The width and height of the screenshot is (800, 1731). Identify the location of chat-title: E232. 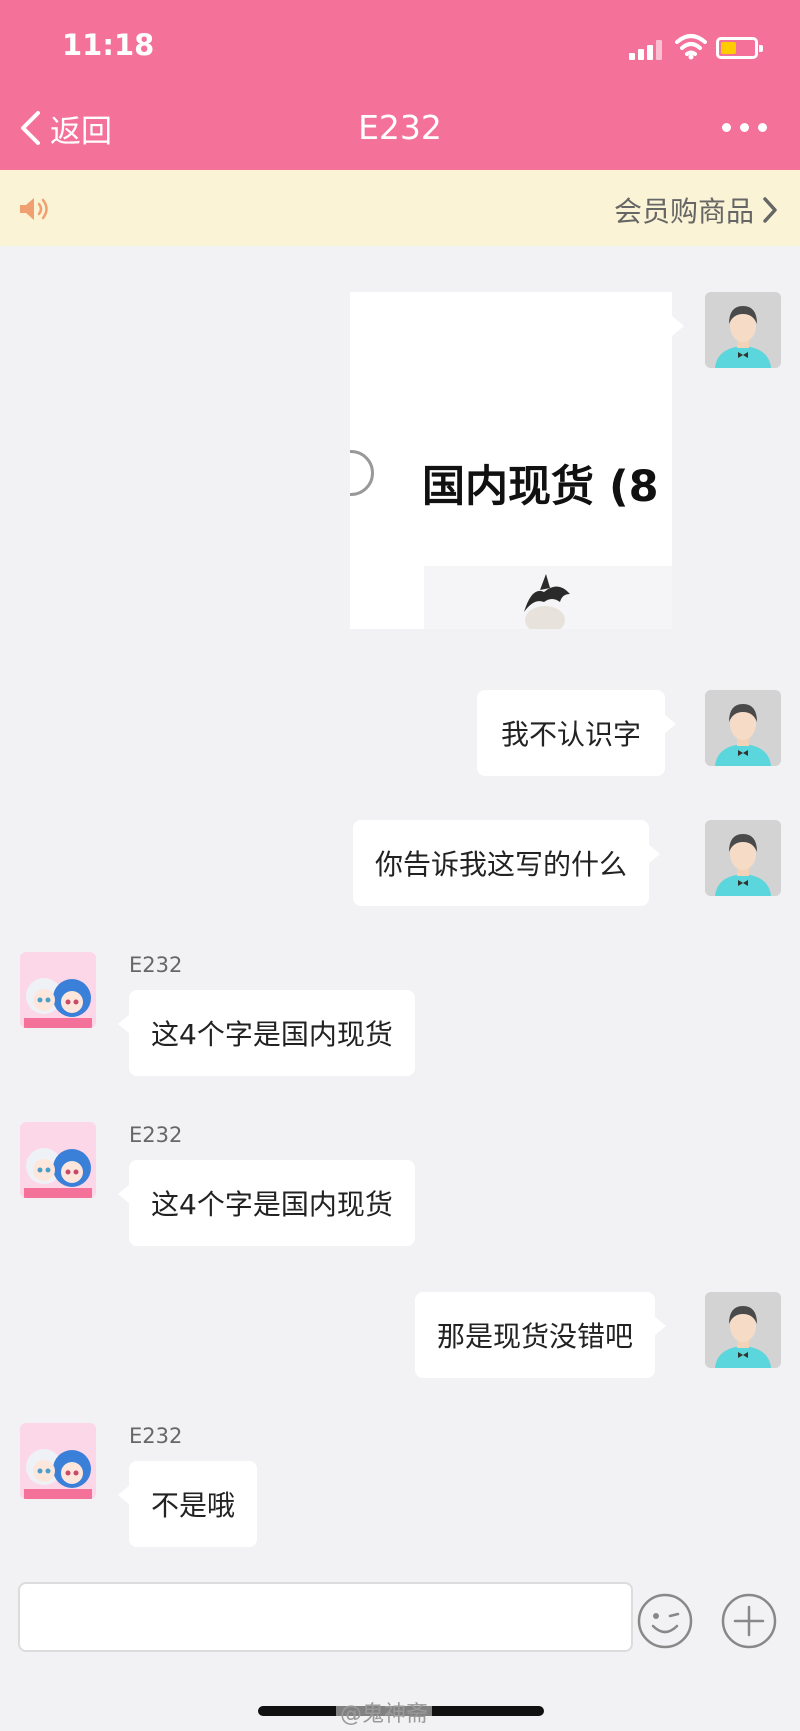
(400, 127).